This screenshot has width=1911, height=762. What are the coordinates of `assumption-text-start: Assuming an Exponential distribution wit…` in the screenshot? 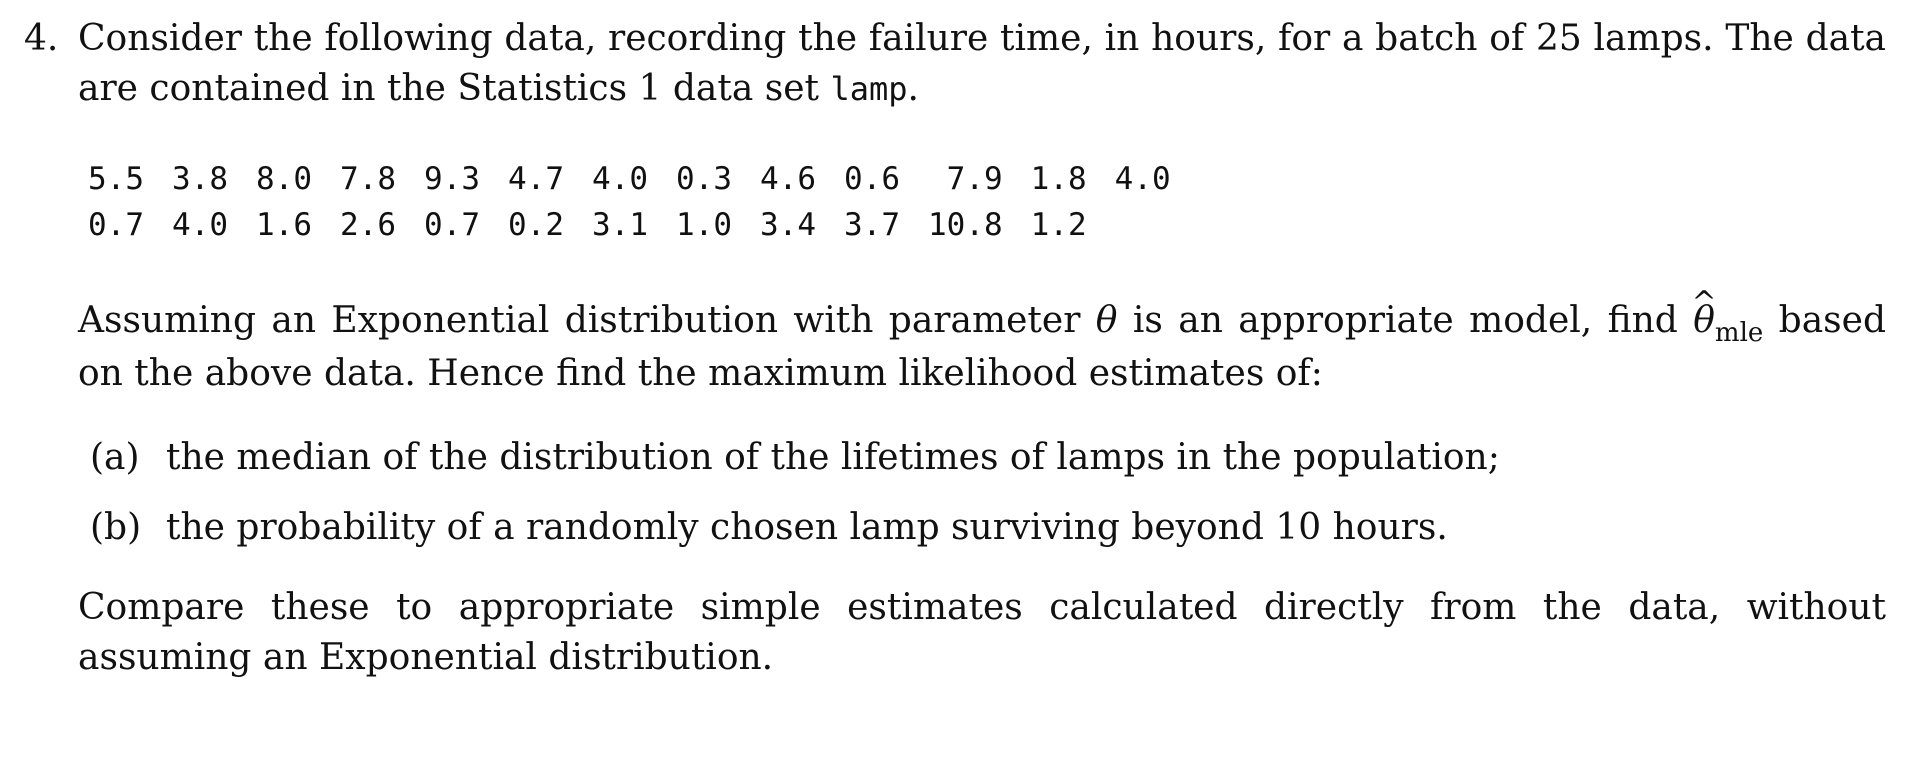 It's located at (587, 320).